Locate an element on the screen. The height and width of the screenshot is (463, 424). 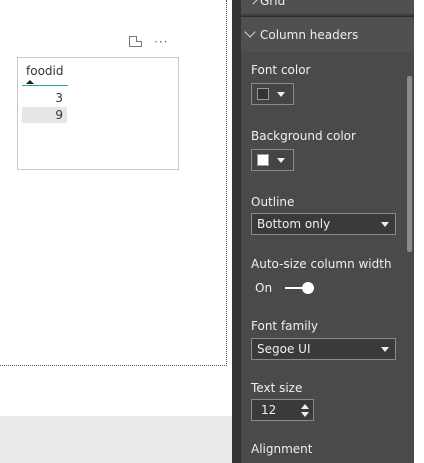
column-header-foodid: foodid is located at coordinates (44, 71).